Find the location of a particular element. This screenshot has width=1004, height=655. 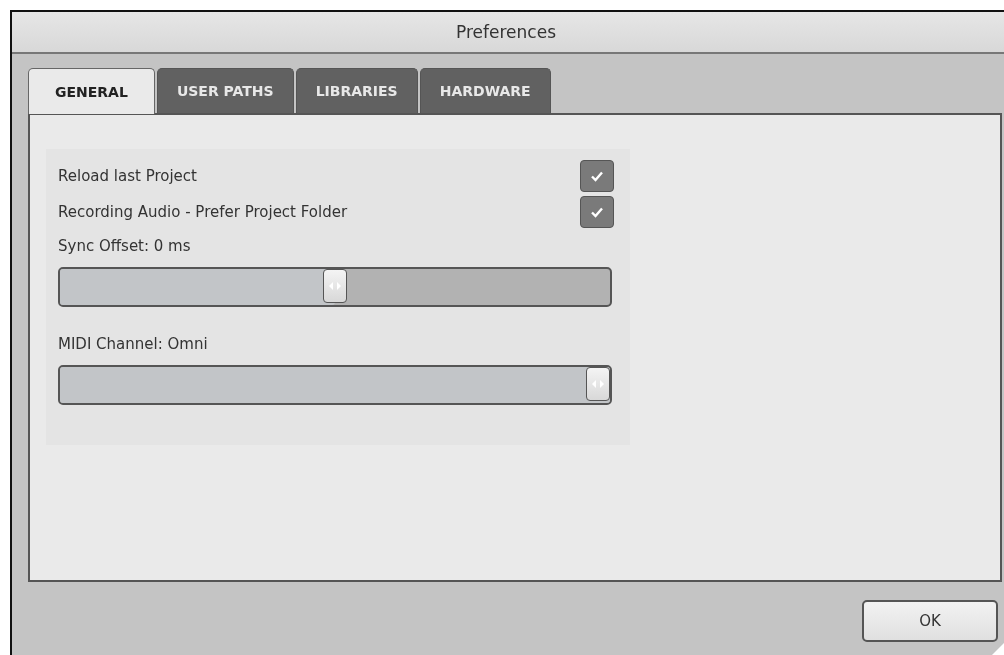

setting-label: Reload last Project is located at coordinates (127, 176).